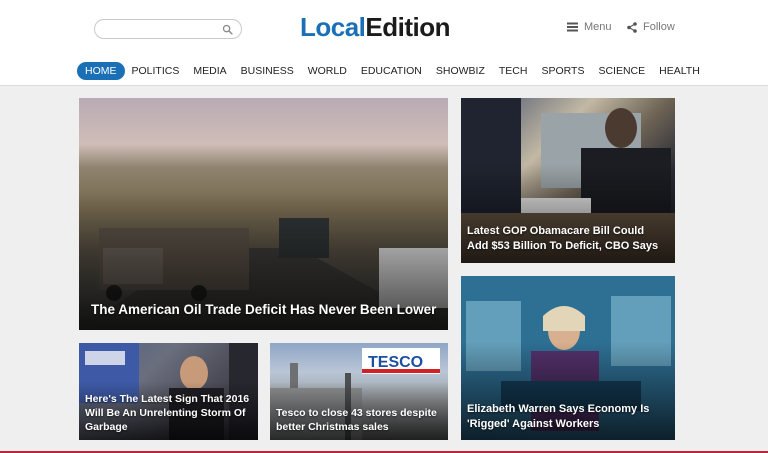 The image size is (768, 453). I want to click on logo-part-edition: Edition, so click(408, 27).